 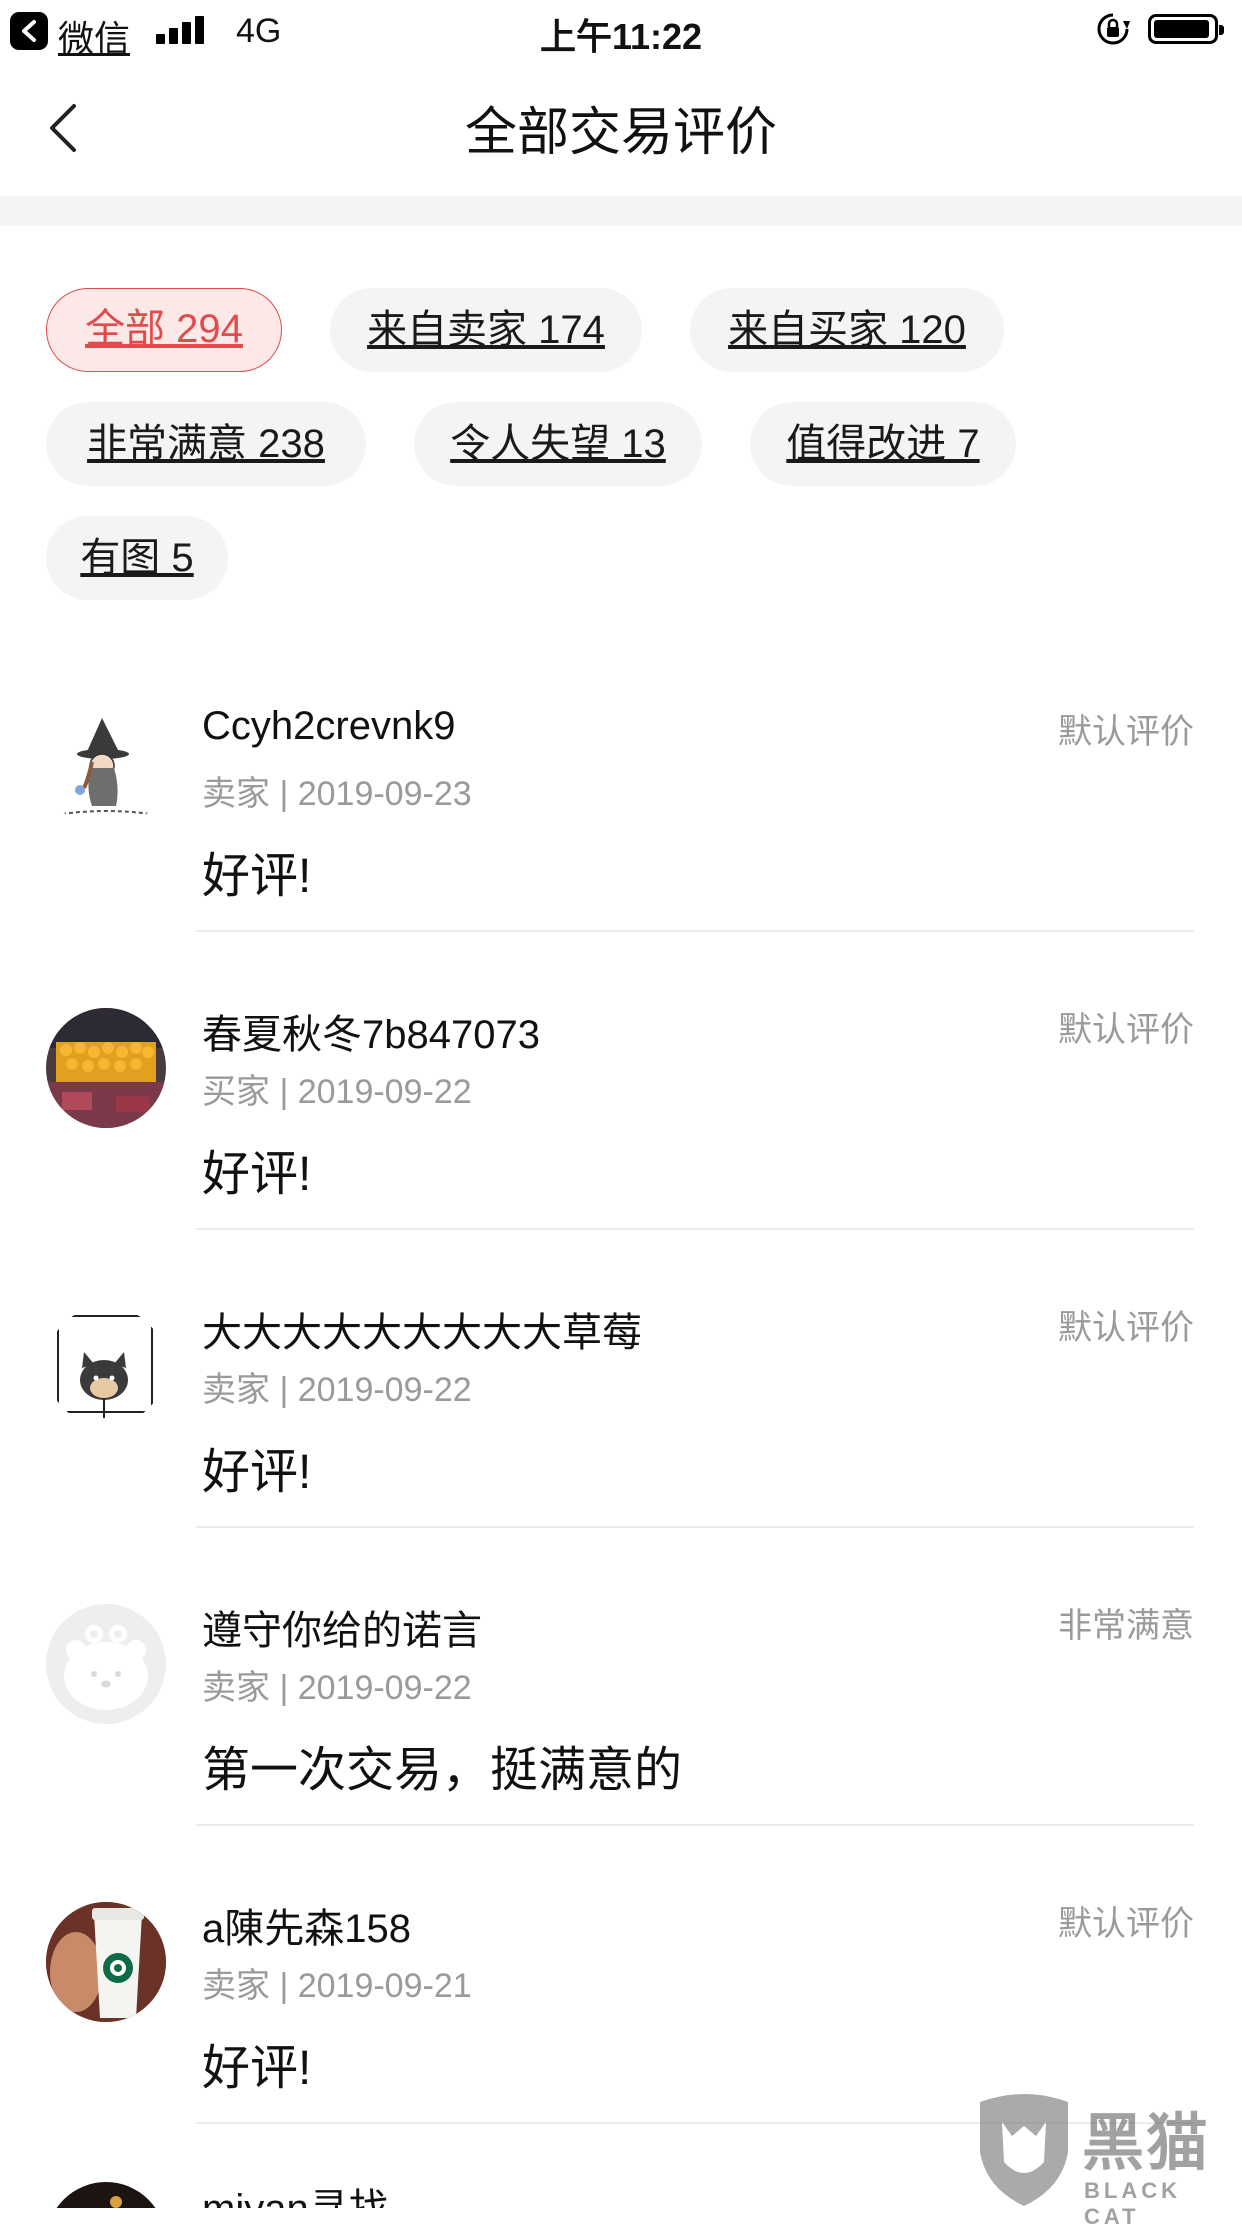 I want to click on review-item: 遵守你给的诺言 卖家 | 2019-09-22 非常满意 第一次交易，挺满意的, so click(x=621, y=1735).